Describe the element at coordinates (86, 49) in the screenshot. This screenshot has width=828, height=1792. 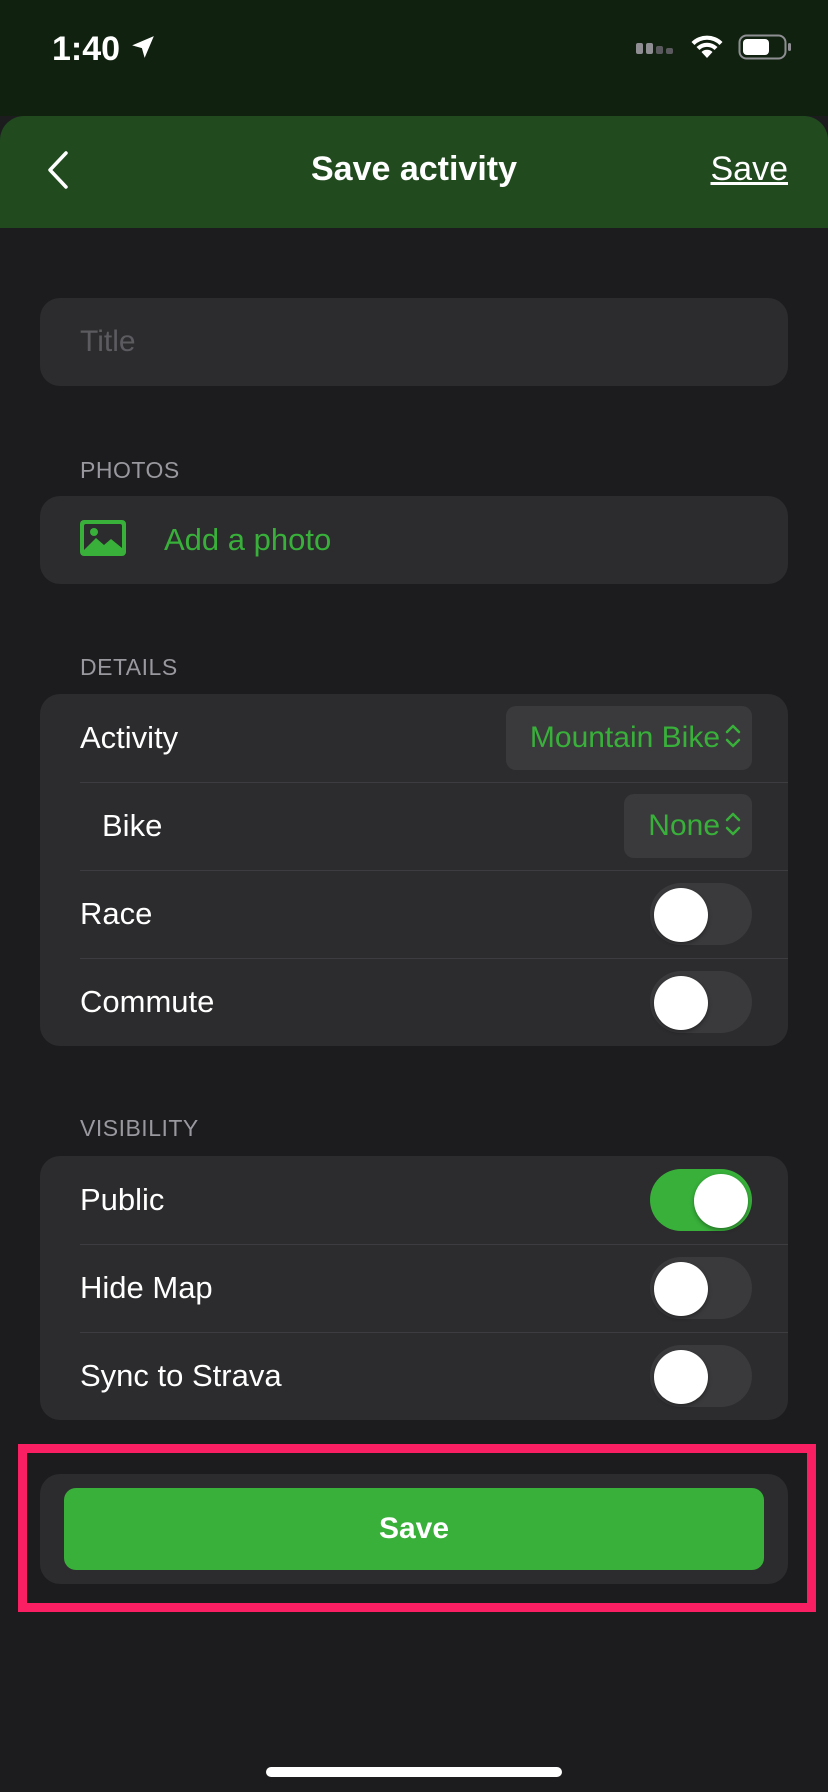
I see `status-time: 1:40` at that location.